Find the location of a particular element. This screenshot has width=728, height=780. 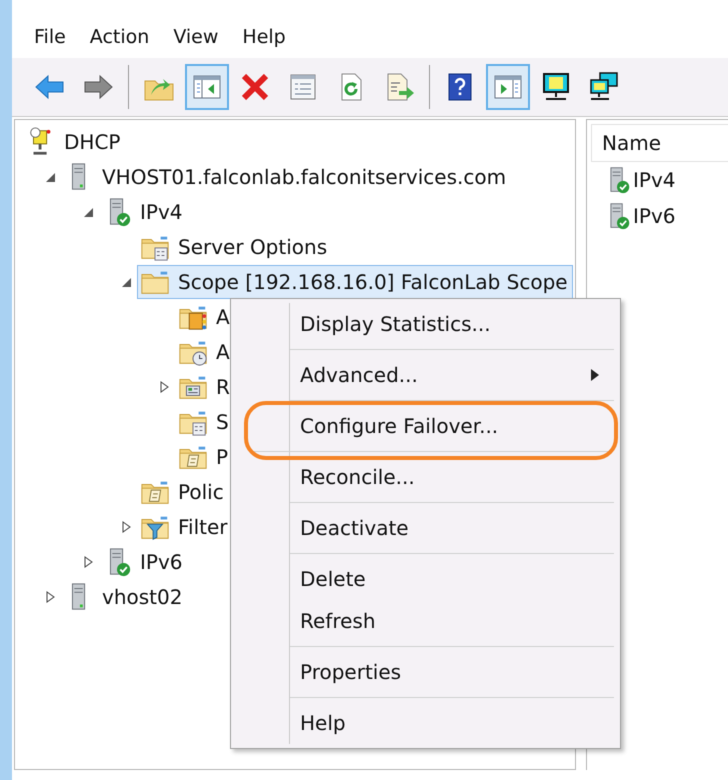

tree-item-label: IPv6 is located at coordinates (161, 562).